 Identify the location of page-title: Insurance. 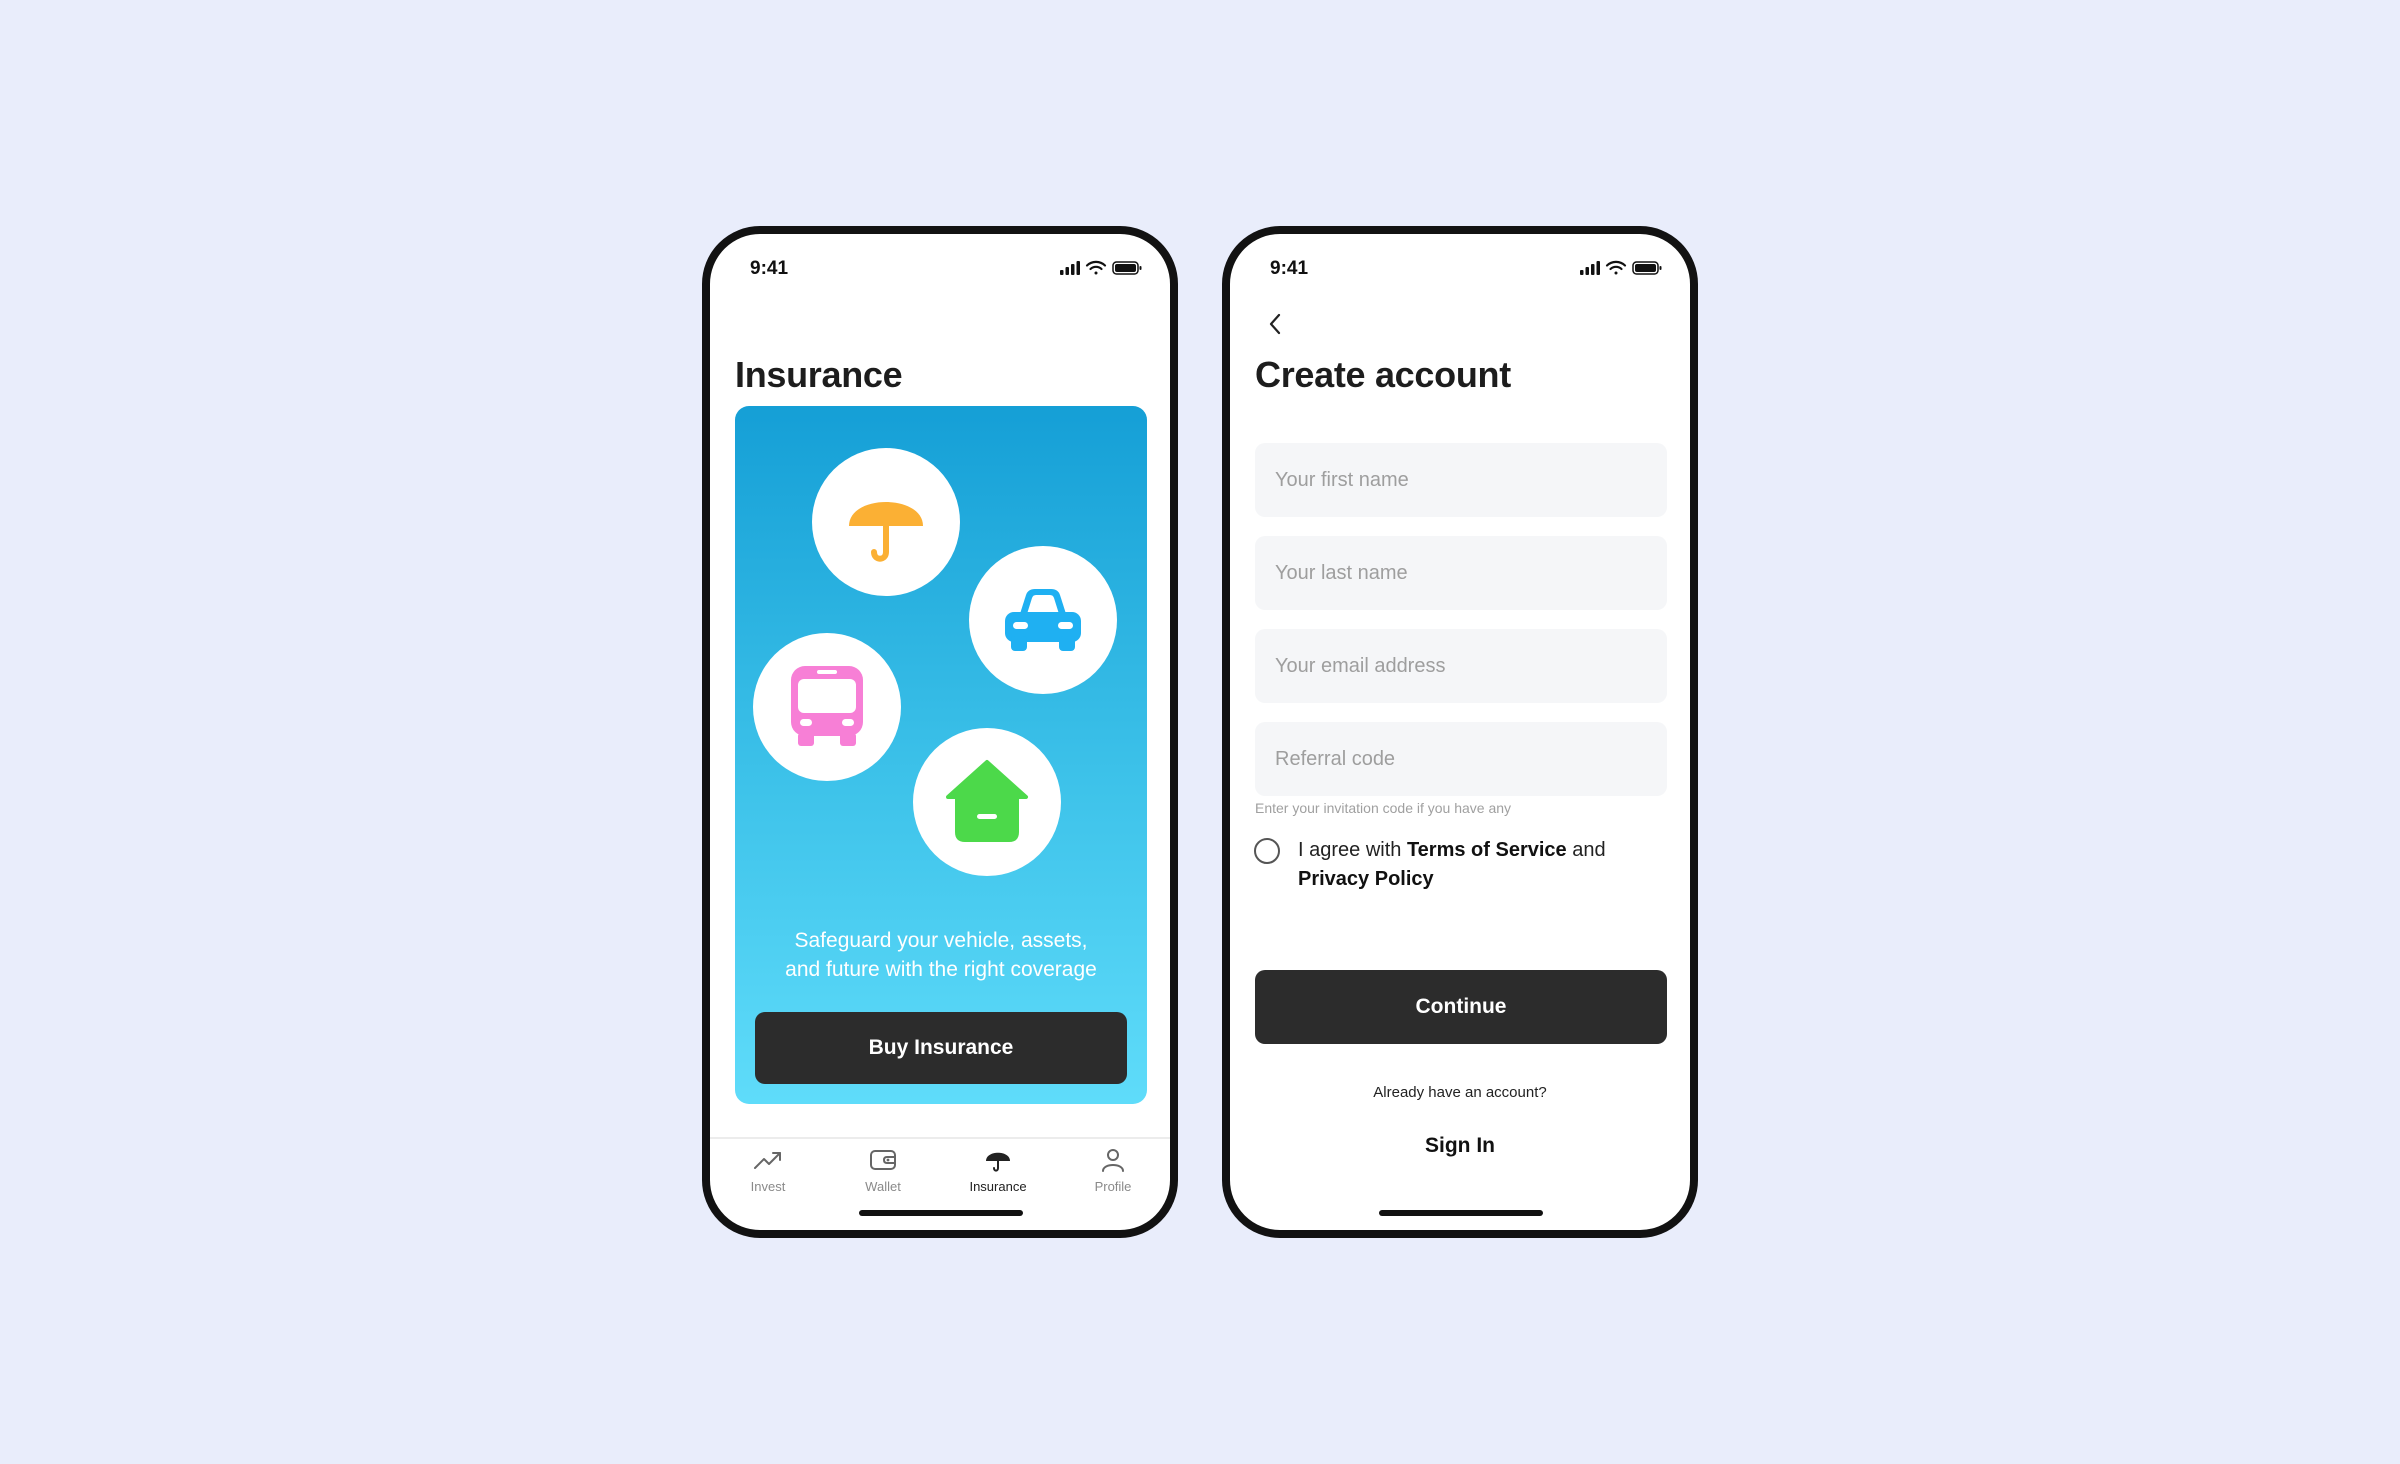
(819, 374).